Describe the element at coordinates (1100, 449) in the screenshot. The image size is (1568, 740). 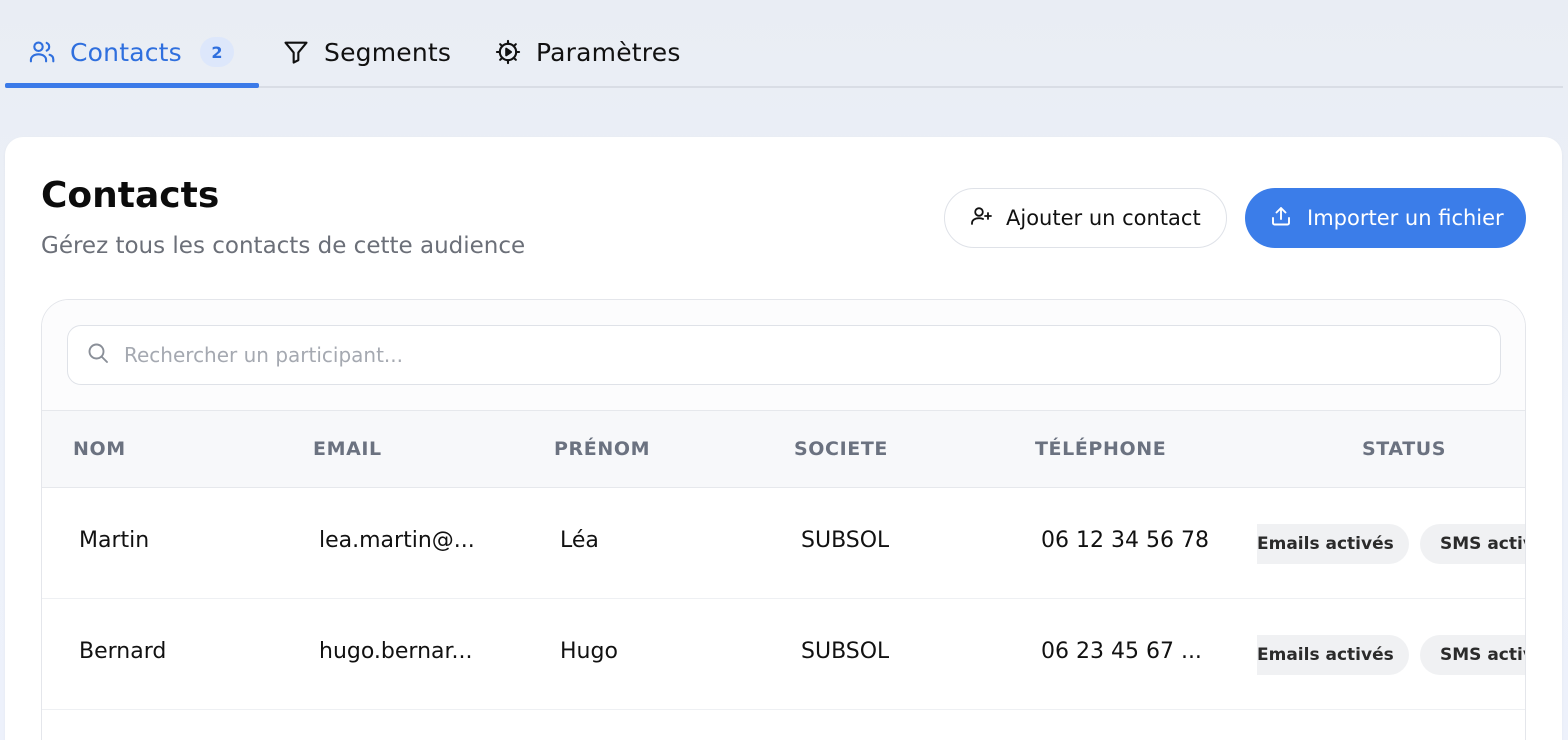
I see `column-header-telephone: TÉLÉPHONE` at that location.